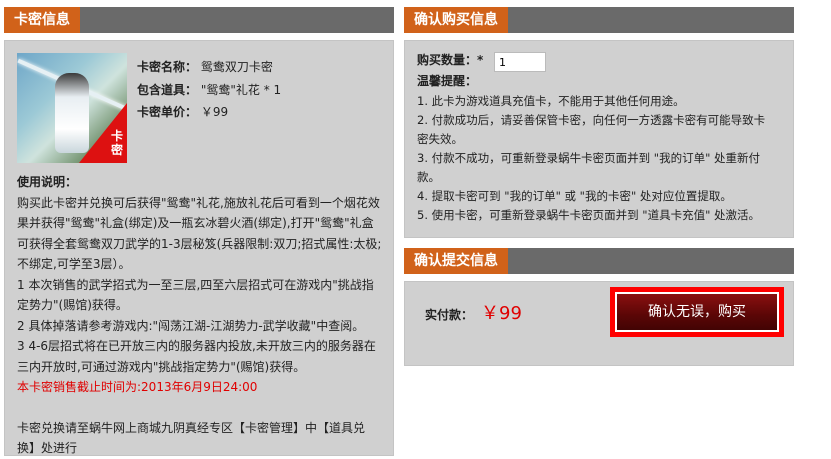 This screenshot has height=459, width=831. Describe the element at coordinates (456, 20) in the screenshot. I see `purchase-info-tab-title: 确认购买信息` at that location.